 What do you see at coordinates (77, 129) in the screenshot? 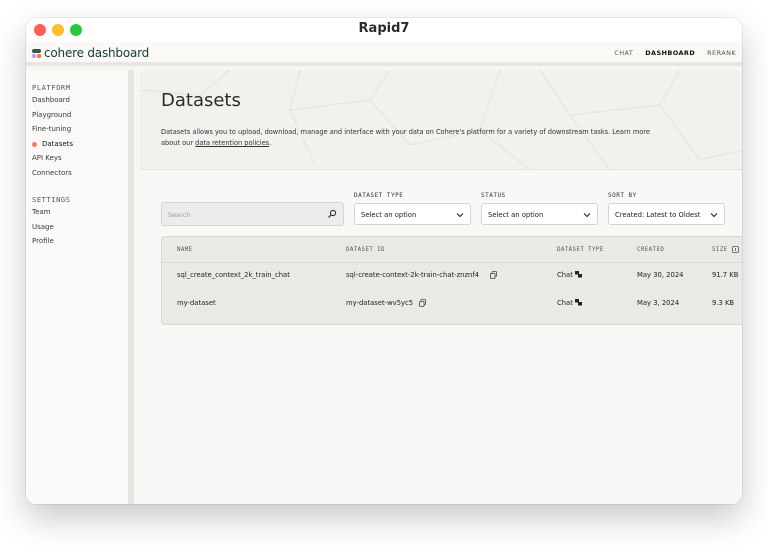
I see `sidebar-item-fine-tuning: Fine-tuning` at bounding box center [77, 129].